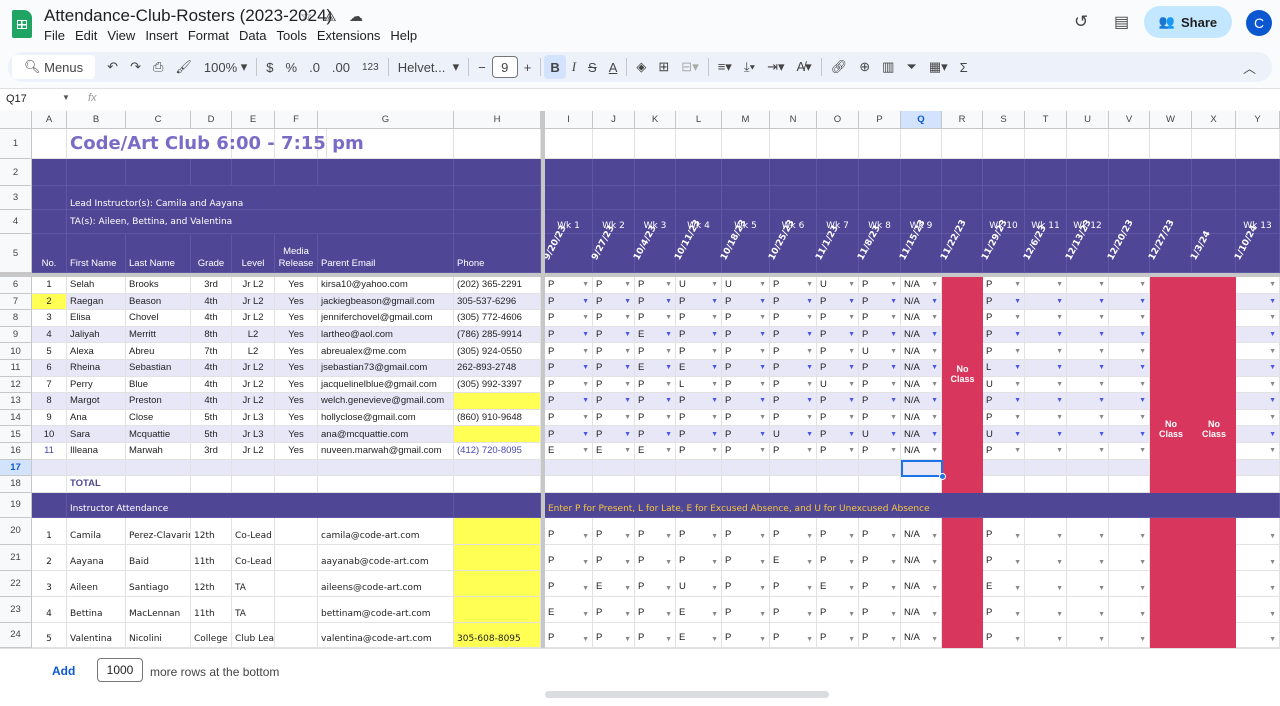 This screenshot has height=706, width=1280. What do you see at coordinates (16, 468) in the screenshot?
I see `row-header-17: 17` at bounding box center [16, 468].